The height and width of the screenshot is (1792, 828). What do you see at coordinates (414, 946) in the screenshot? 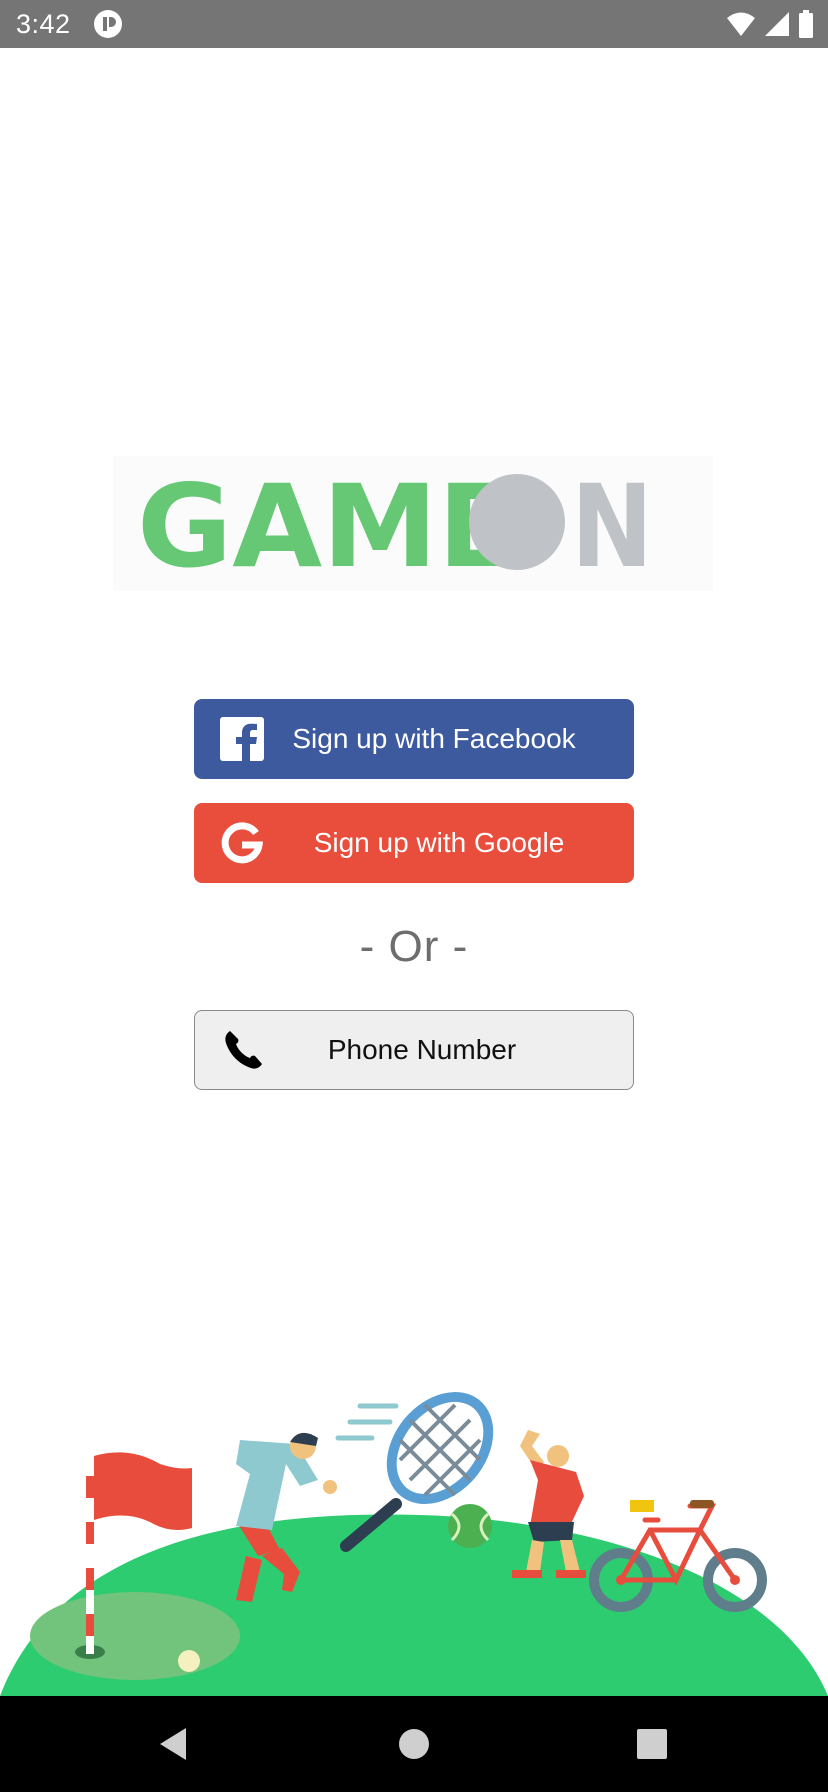
I see `or-divider: - Or -` at bounding box center [414, 946].